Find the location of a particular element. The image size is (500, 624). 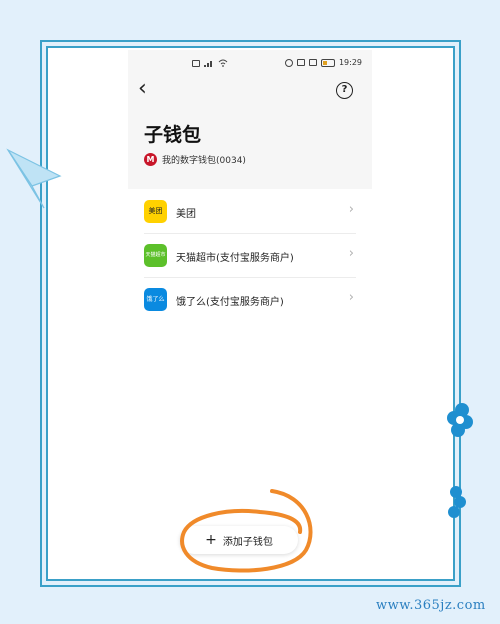

battery-icon is located at coordinates (327, 62).